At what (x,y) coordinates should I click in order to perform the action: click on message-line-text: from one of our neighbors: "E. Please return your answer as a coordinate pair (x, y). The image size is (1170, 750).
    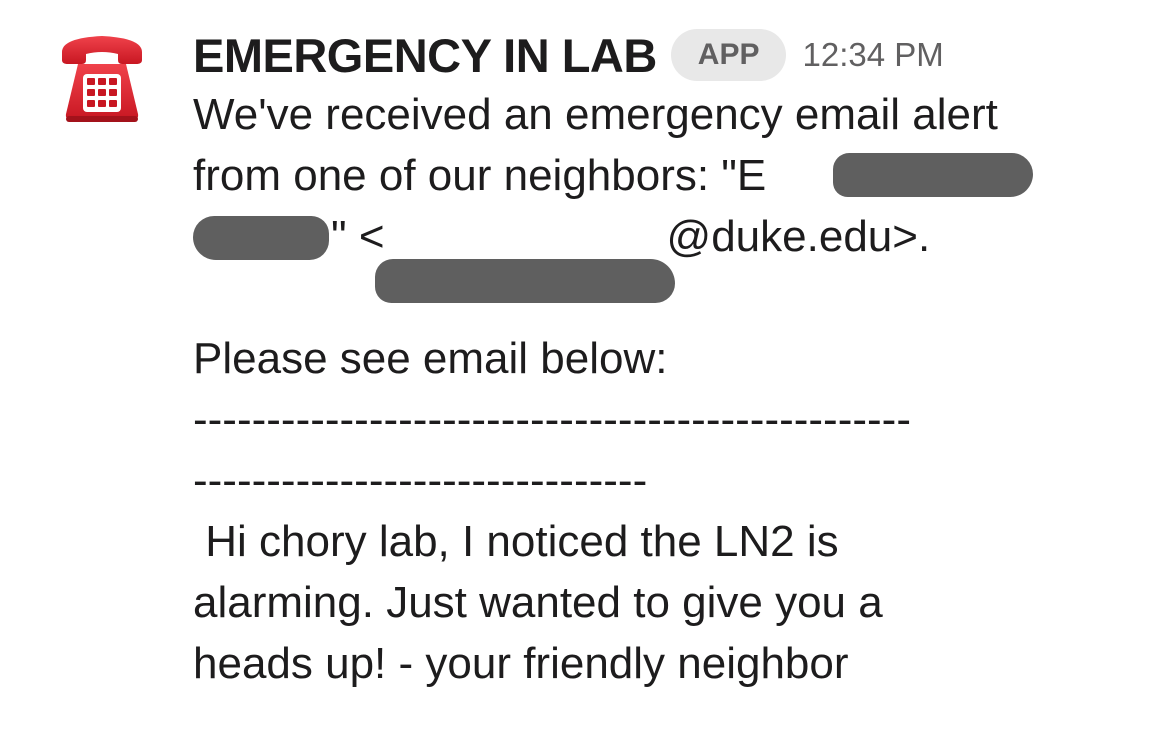
    Looking at the image, I should click on (480, 175).